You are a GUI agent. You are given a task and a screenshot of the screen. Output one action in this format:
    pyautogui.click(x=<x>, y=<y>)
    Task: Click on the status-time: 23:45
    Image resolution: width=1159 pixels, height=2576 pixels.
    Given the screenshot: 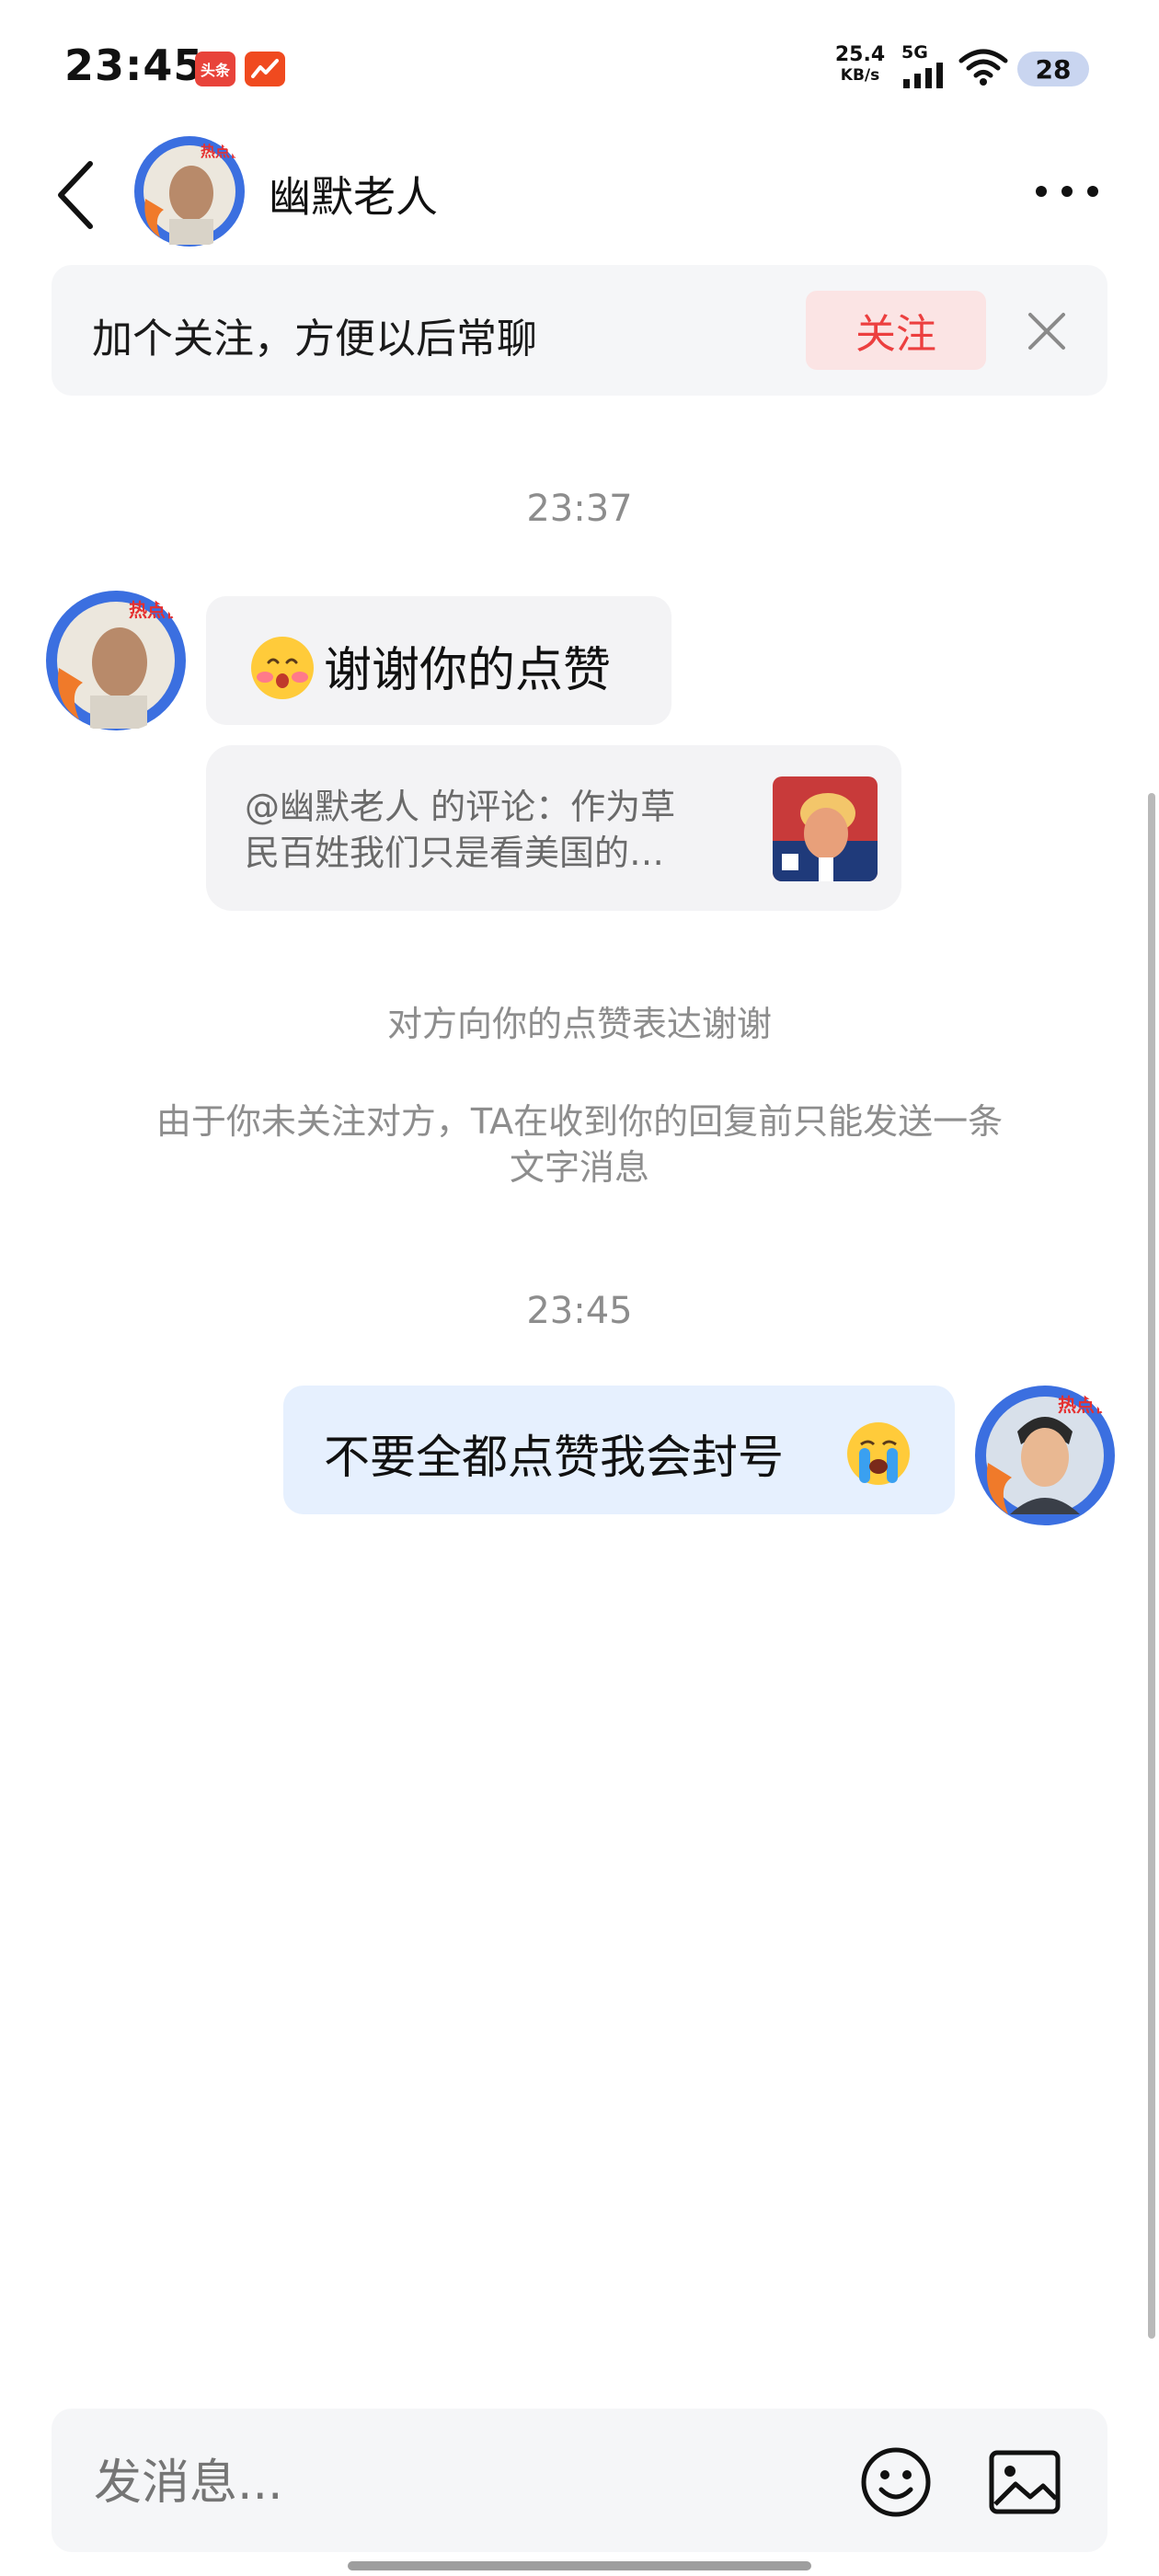 What is the action you would take?
    pyautogui.click(x=134, y=65)
    